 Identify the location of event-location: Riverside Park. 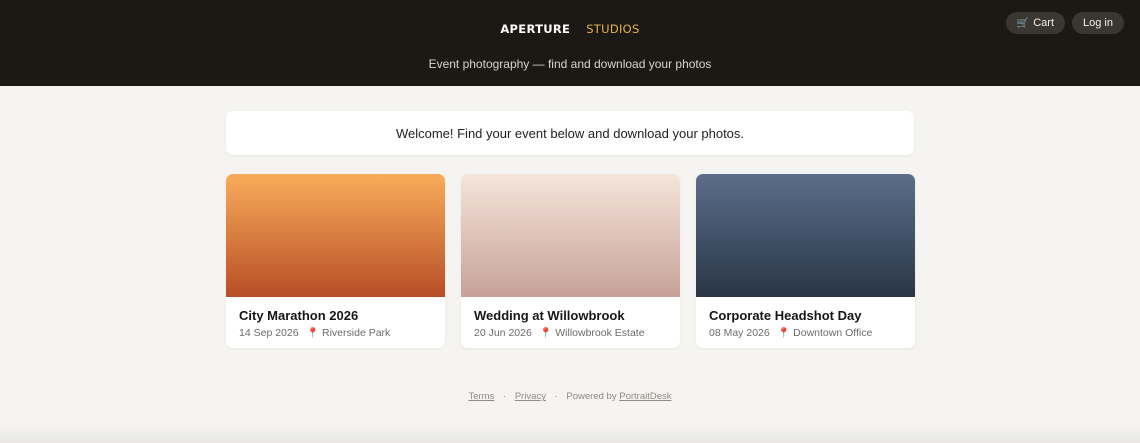
(356, 333).